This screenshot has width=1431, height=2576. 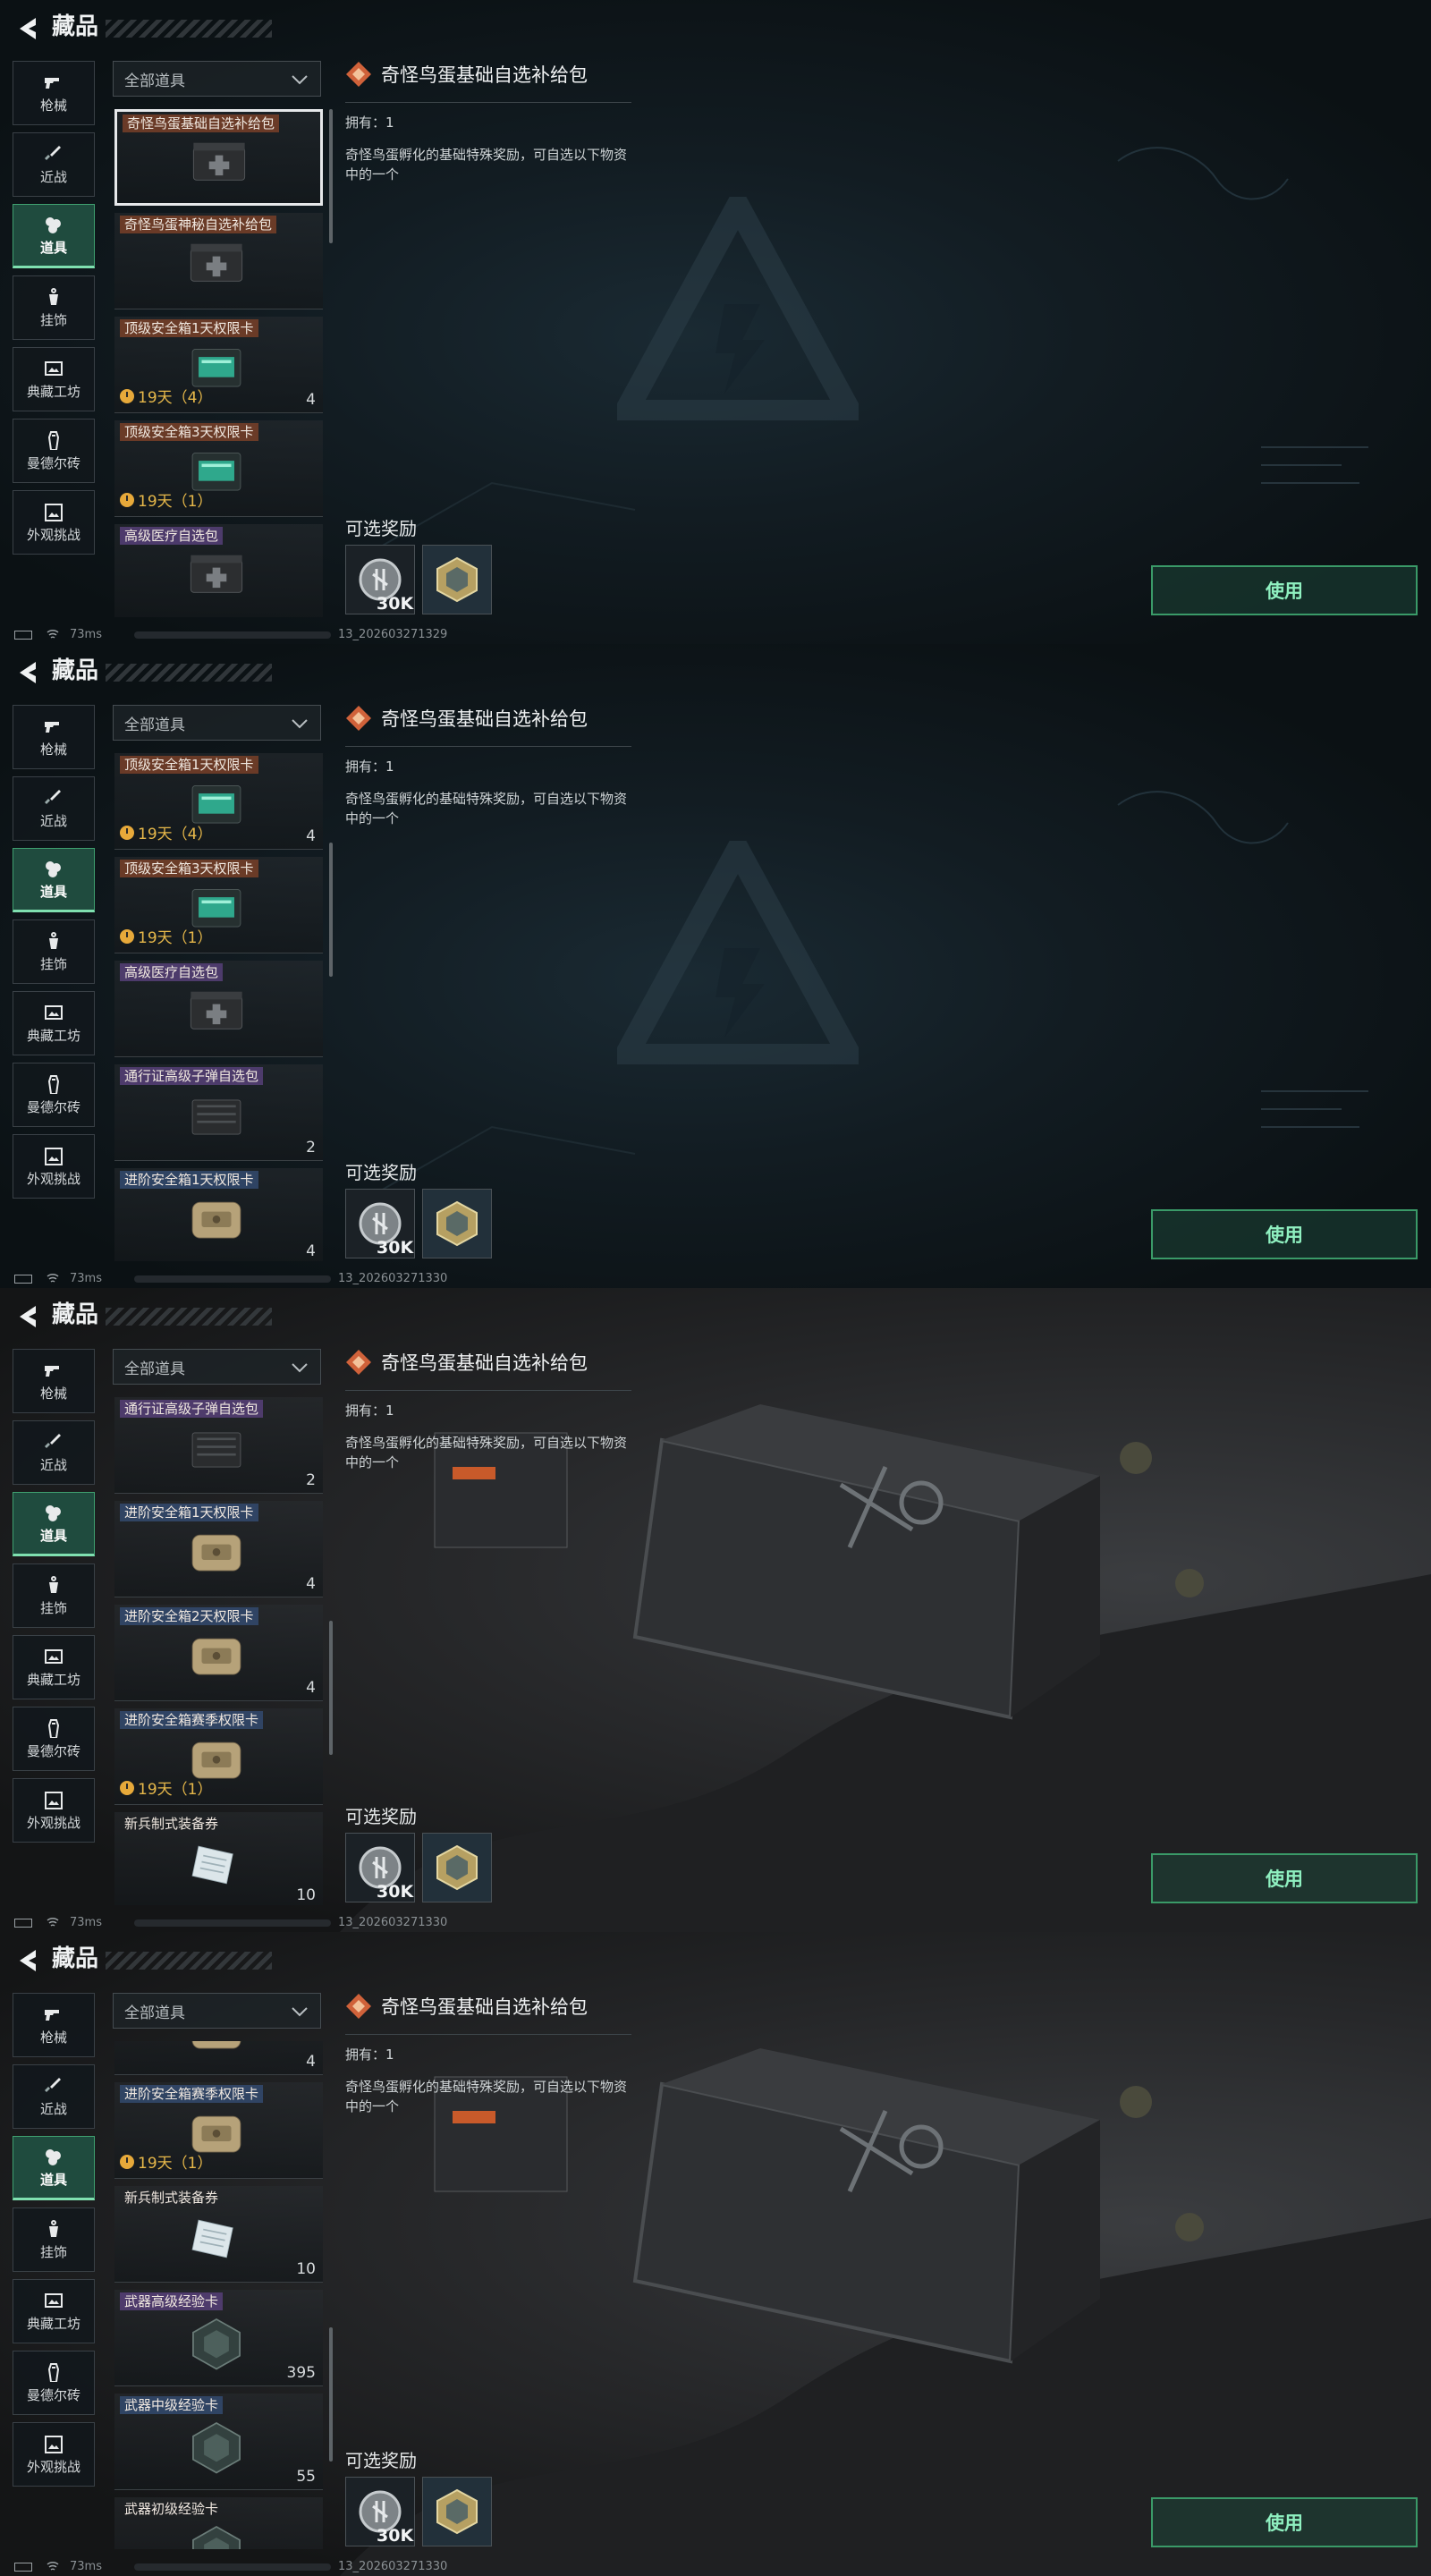 What do you see at coordinates (716, 27) in the screenshot?
I see `top-bar: 藏品` at bounding box center [716, 27].